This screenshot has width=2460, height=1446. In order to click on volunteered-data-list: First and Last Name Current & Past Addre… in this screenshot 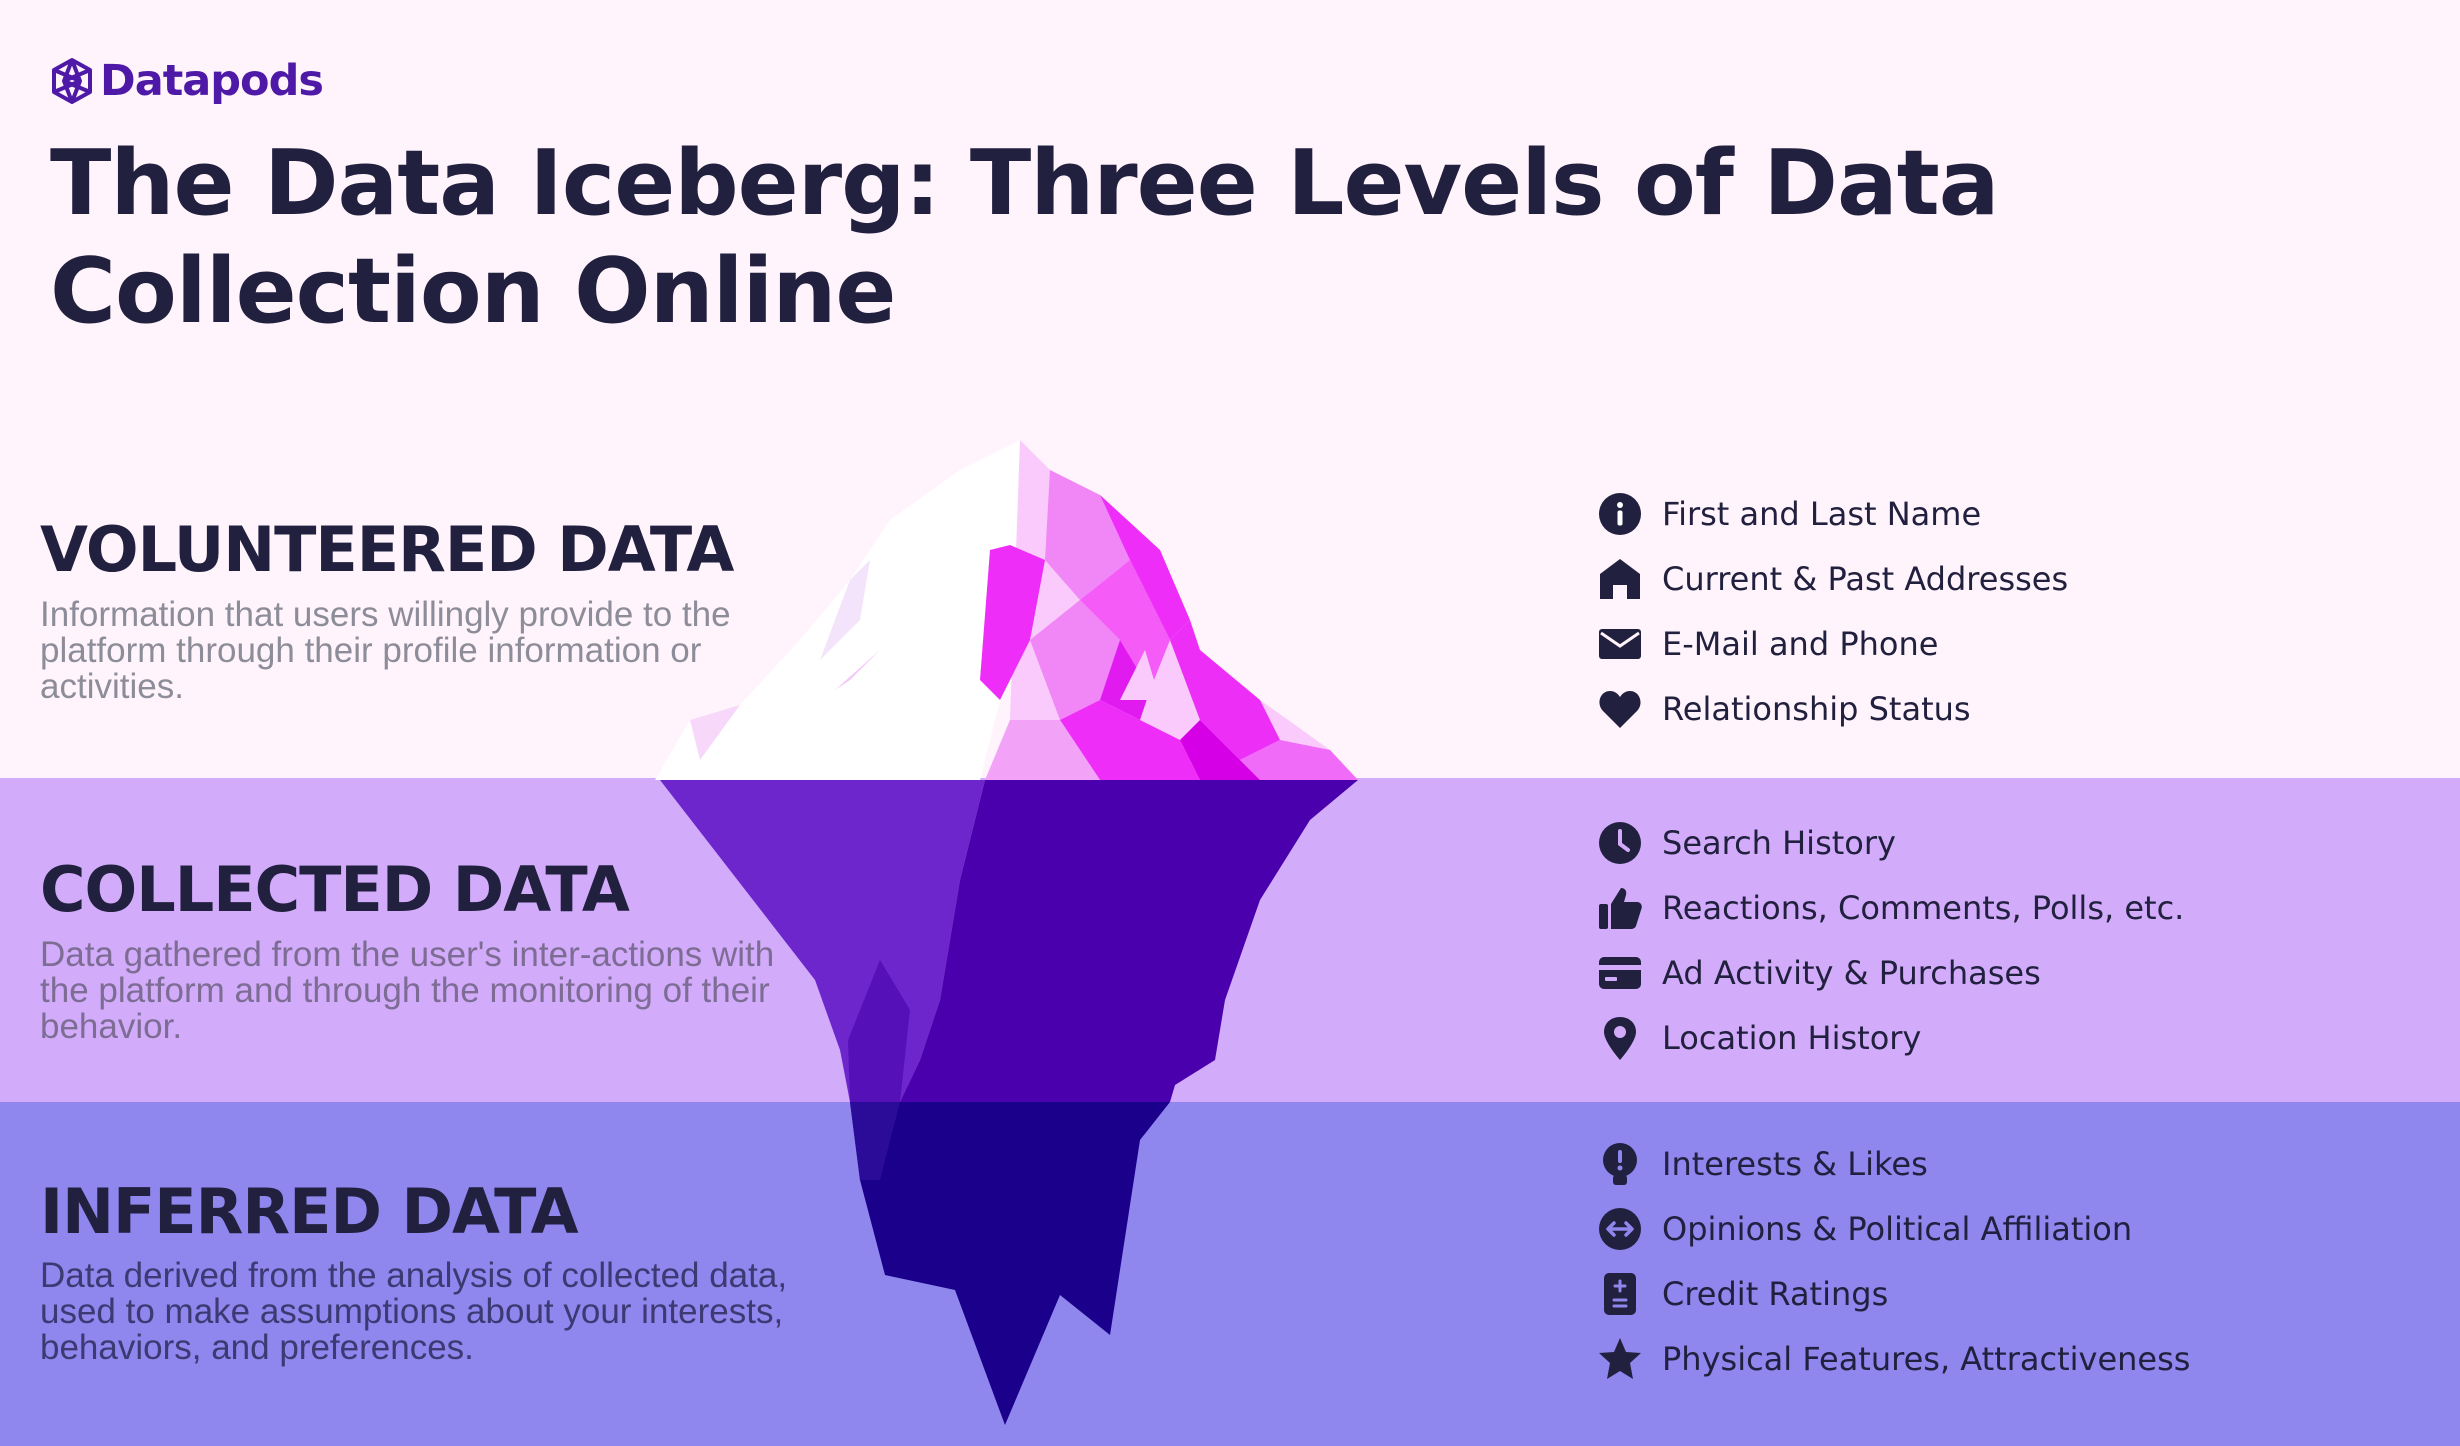, I will do `click(1832, 611)`.